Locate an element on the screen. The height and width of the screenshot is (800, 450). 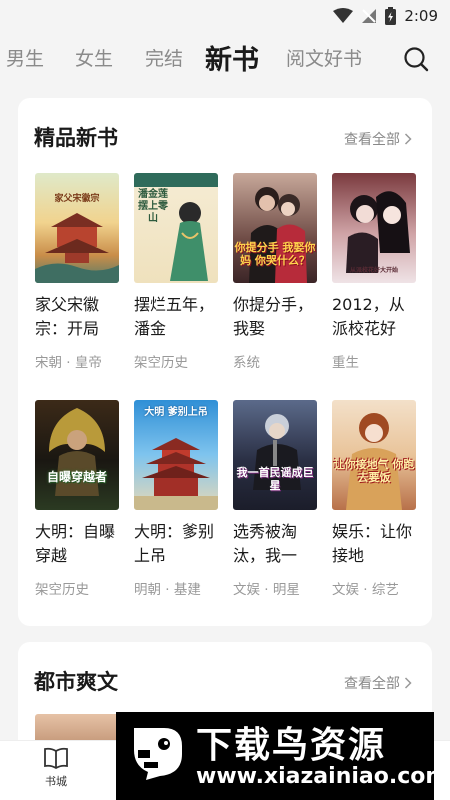
book-item: 潘金莲摆上零山 摆烂五年，潘金 架空历史 is located at coordinates (176, 272).